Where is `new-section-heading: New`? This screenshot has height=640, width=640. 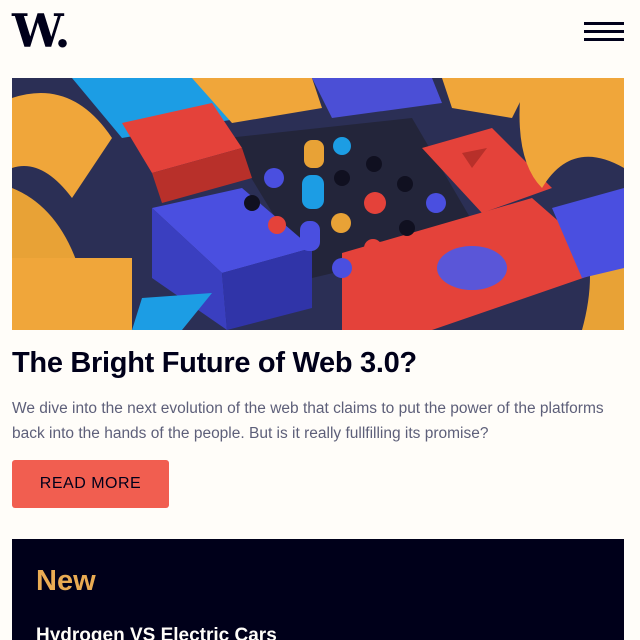 new-section-heading: New is located at coordinates (66, 581).